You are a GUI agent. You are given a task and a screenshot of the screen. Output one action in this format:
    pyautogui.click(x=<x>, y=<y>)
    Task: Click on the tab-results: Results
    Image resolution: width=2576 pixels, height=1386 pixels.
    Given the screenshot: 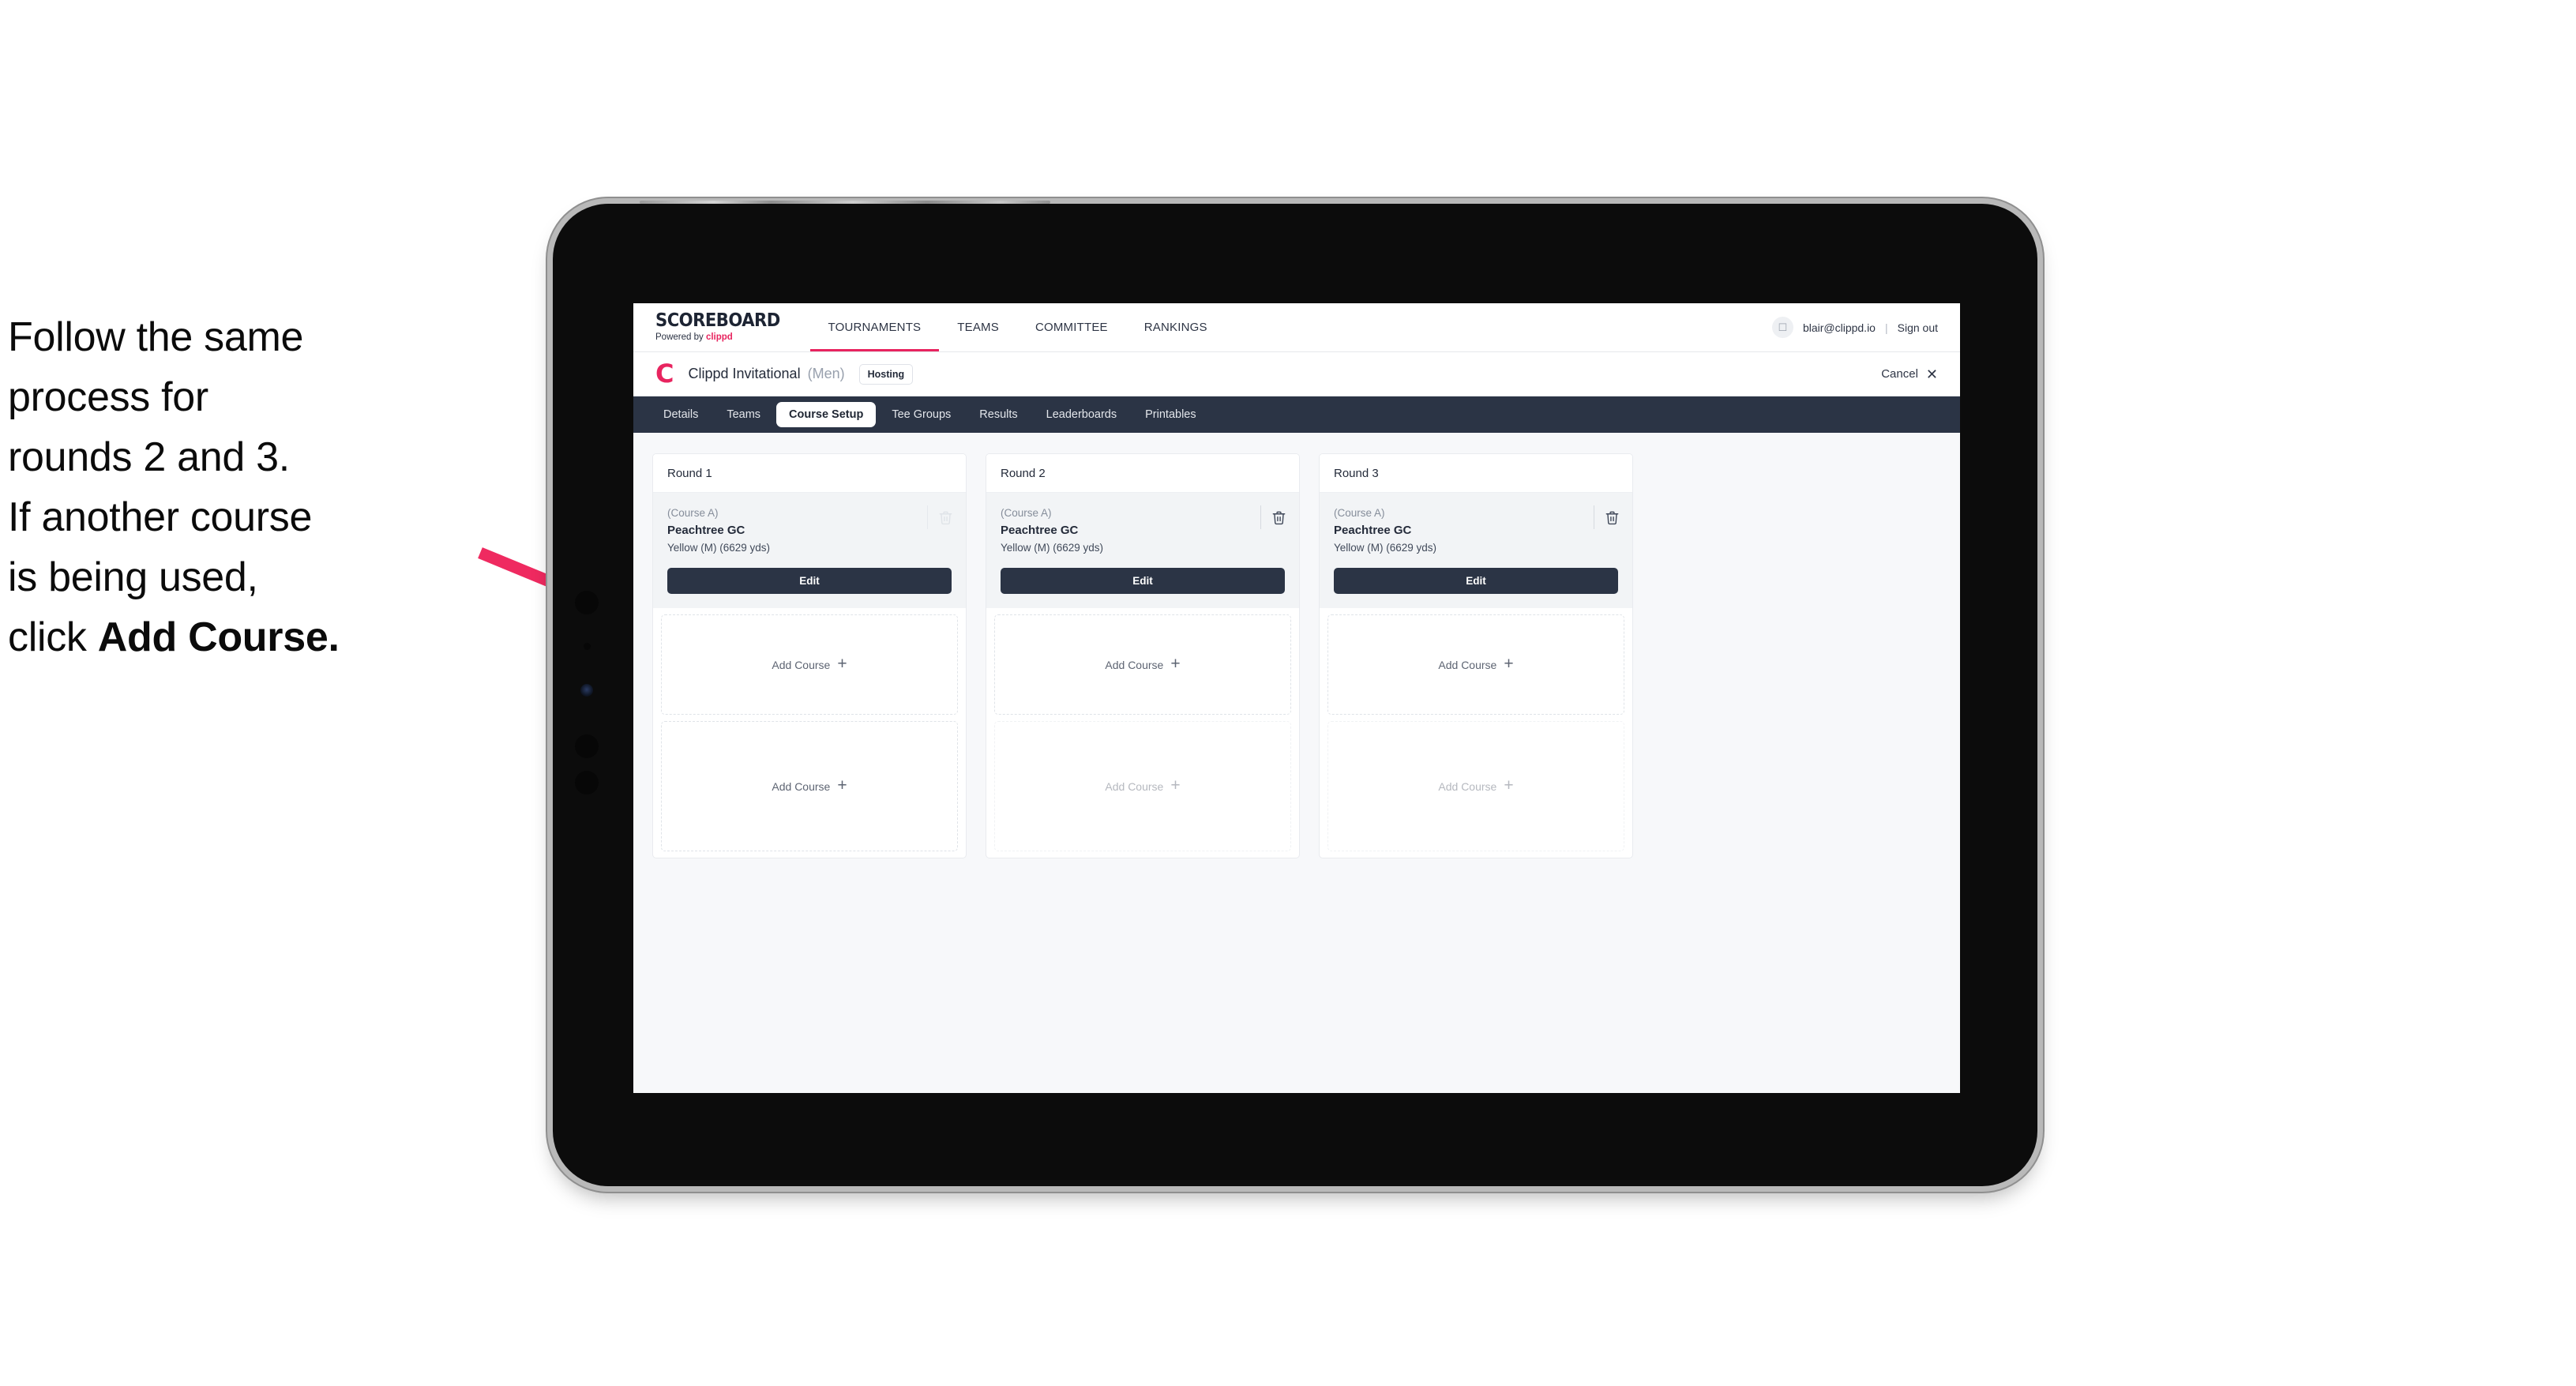 What is the action you would take?
    pyautogui.click(x=998, y=414)
    